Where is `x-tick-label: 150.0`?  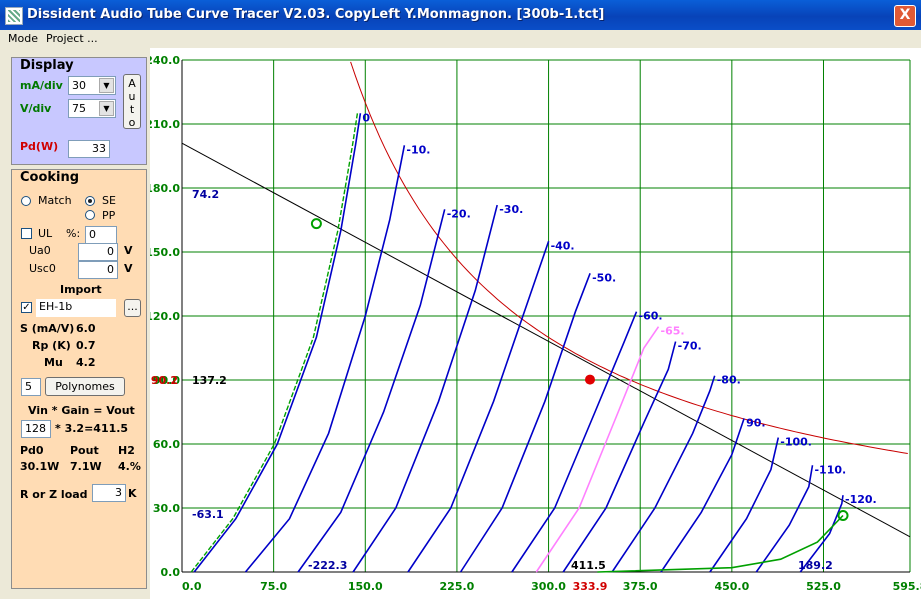 x-tick-label: 150.0 is located at coordinates (365, 586).